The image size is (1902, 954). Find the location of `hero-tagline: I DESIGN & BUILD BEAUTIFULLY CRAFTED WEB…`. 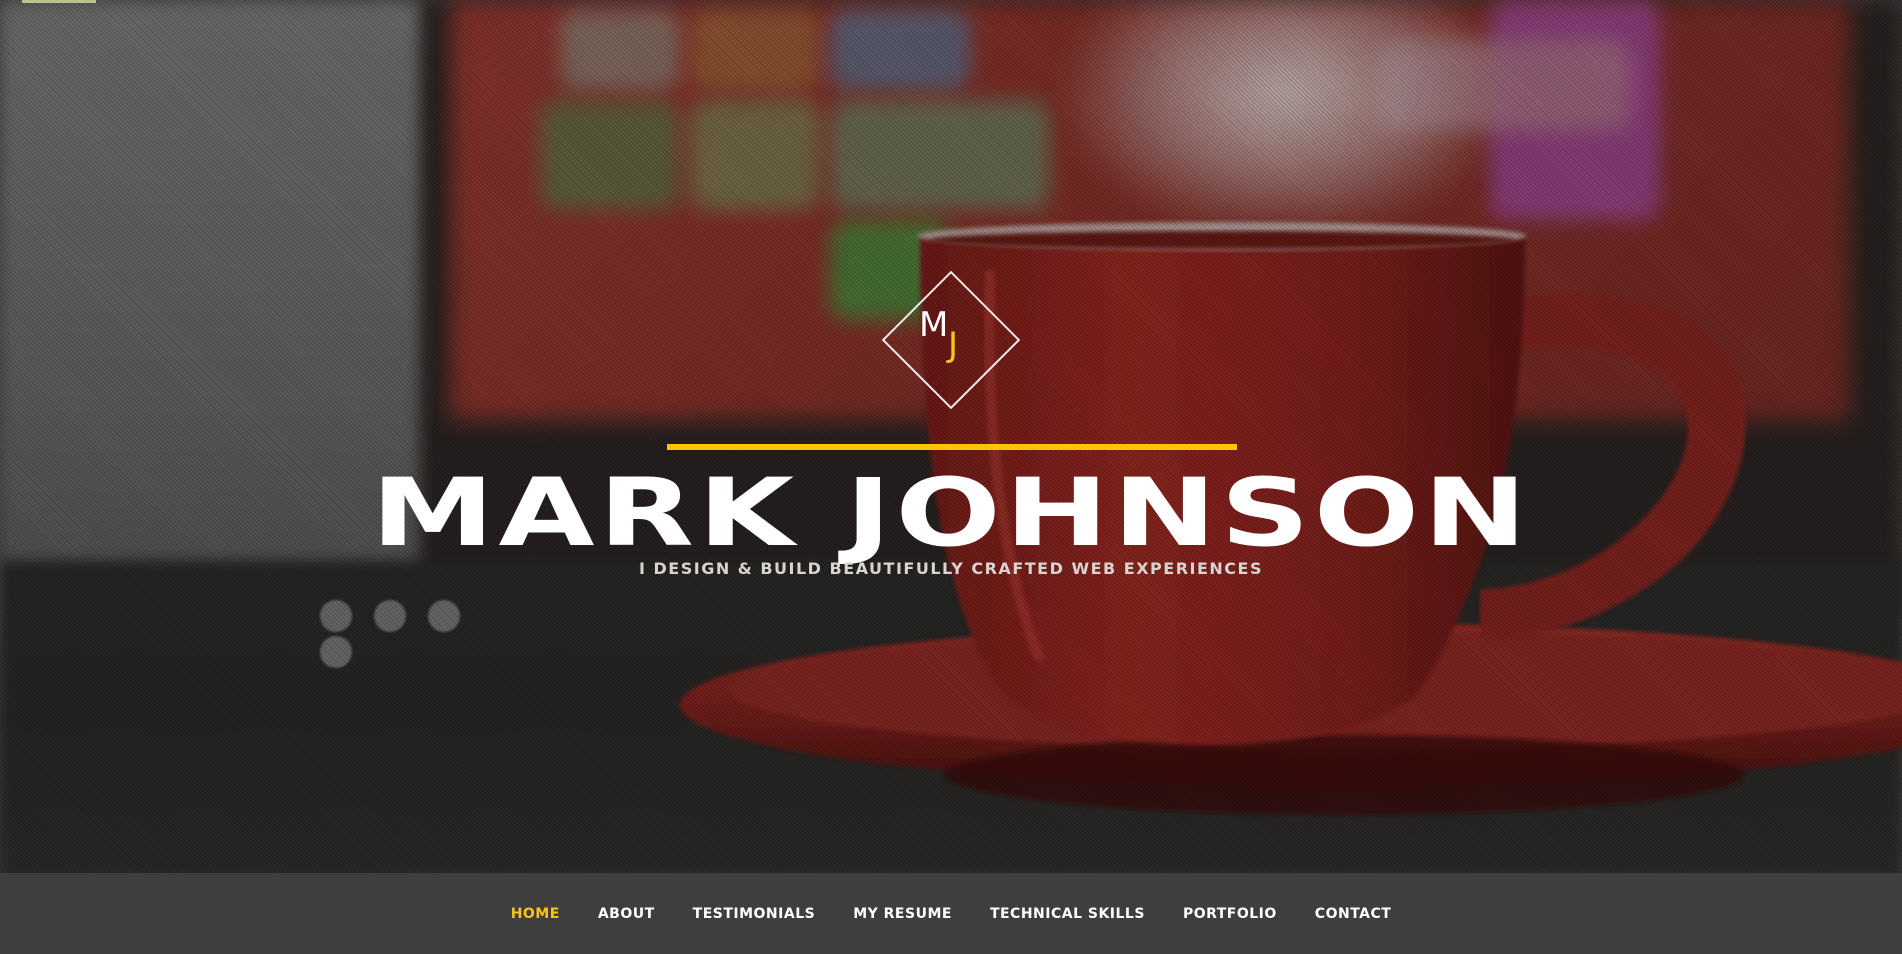

hero-tagline: I DESIGN & BUILD BEAUTIFULLY CRAFTED WEB… is located at coordinates (951, 568).